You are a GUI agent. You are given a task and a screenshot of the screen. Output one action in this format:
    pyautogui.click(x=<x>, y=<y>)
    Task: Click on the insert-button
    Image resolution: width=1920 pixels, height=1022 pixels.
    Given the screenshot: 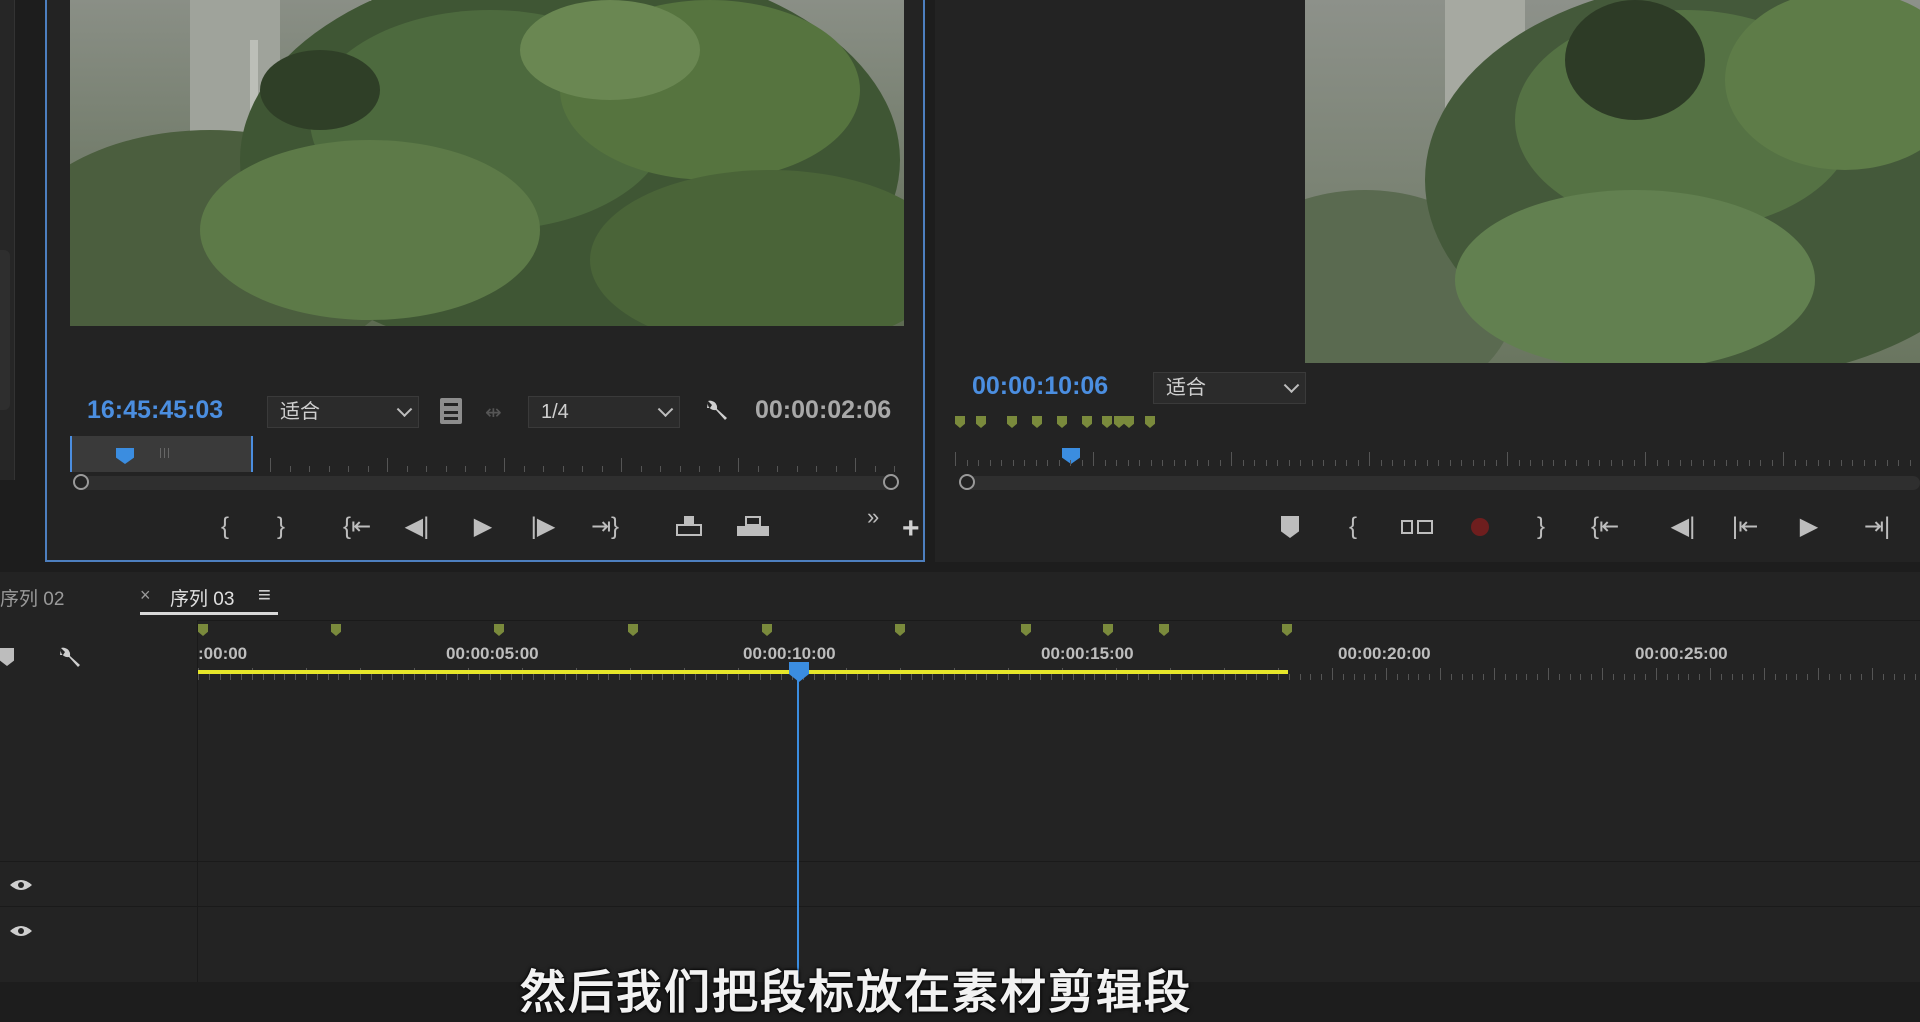 What is the action you would take?
    pyautogui.click(x=689, y=527)
    